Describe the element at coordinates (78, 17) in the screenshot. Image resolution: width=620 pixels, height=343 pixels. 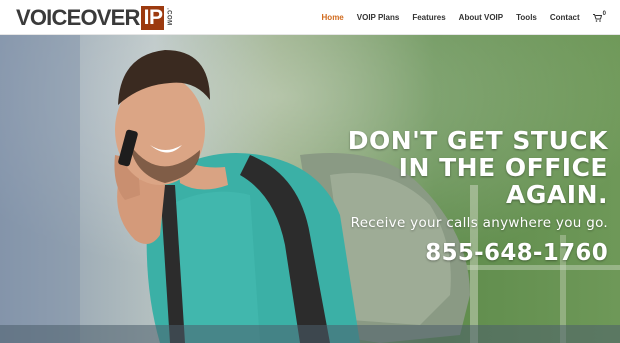
I see `logo-voiceover-text: VOICEOVER` at that location.